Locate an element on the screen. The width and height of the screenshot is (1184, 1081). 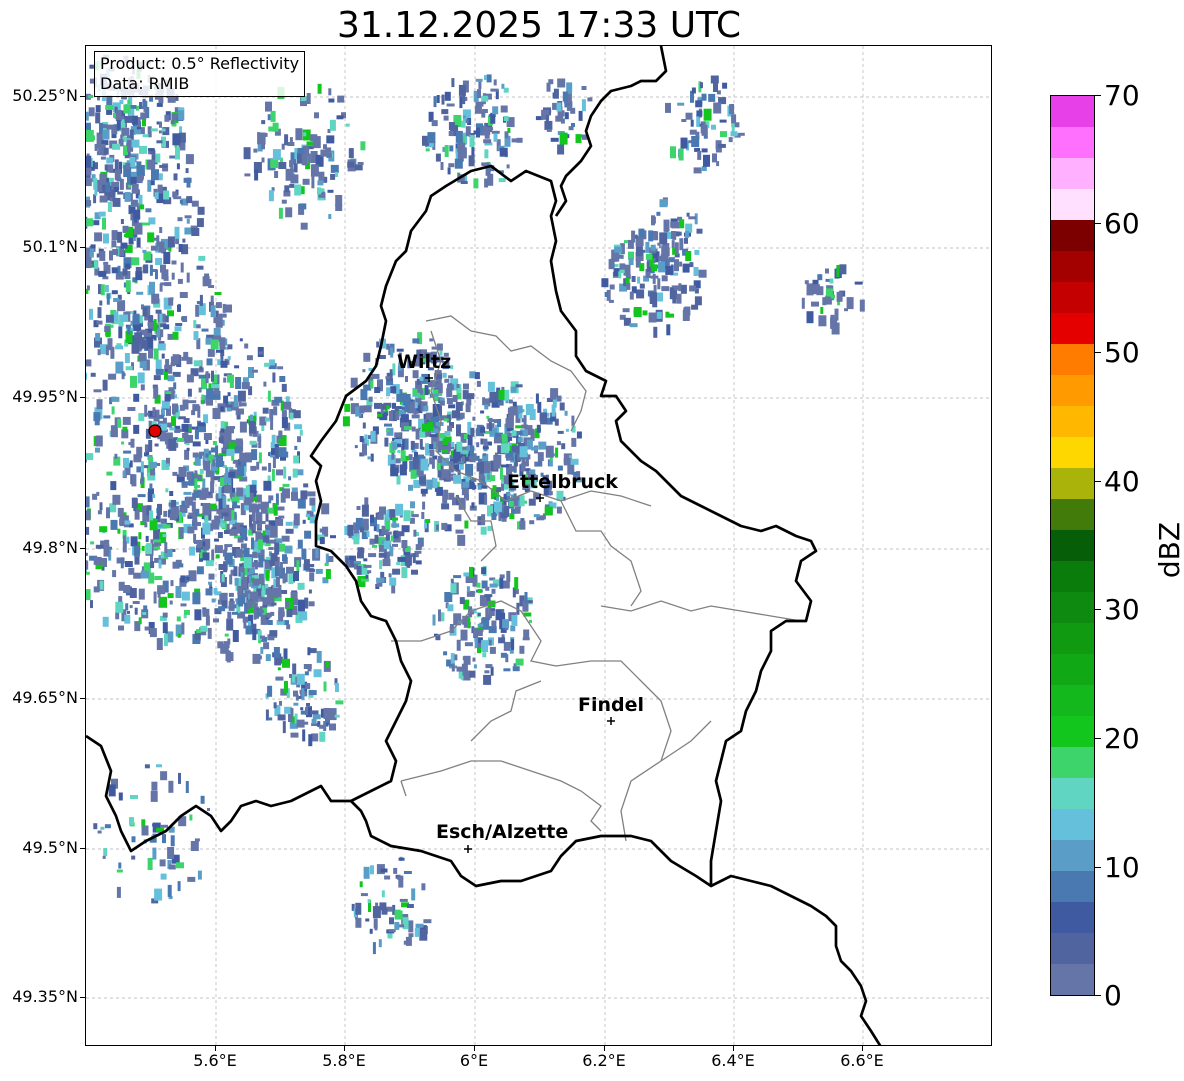
product-info-box: Product: 0.5° Reflectivity Data: RMIB is located at coordinates (200, 74).